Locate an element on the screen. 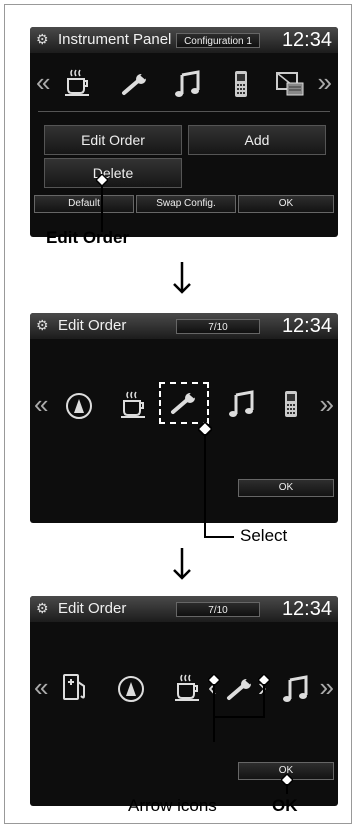 This screenshot has height=830, width=358. swap-config-button: Swap Config. is located at coordinates (186, 204).